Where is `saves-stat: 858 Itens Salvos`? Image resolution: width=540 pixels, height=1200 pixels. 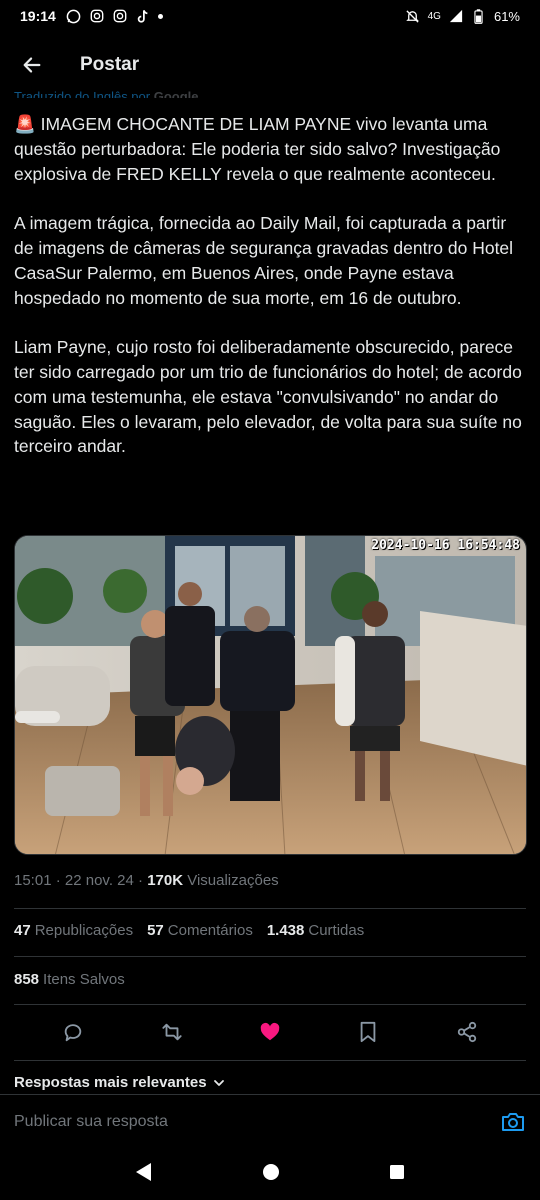
saves-stat: 858 Itens Salvos is located at coordinates (69, 979).